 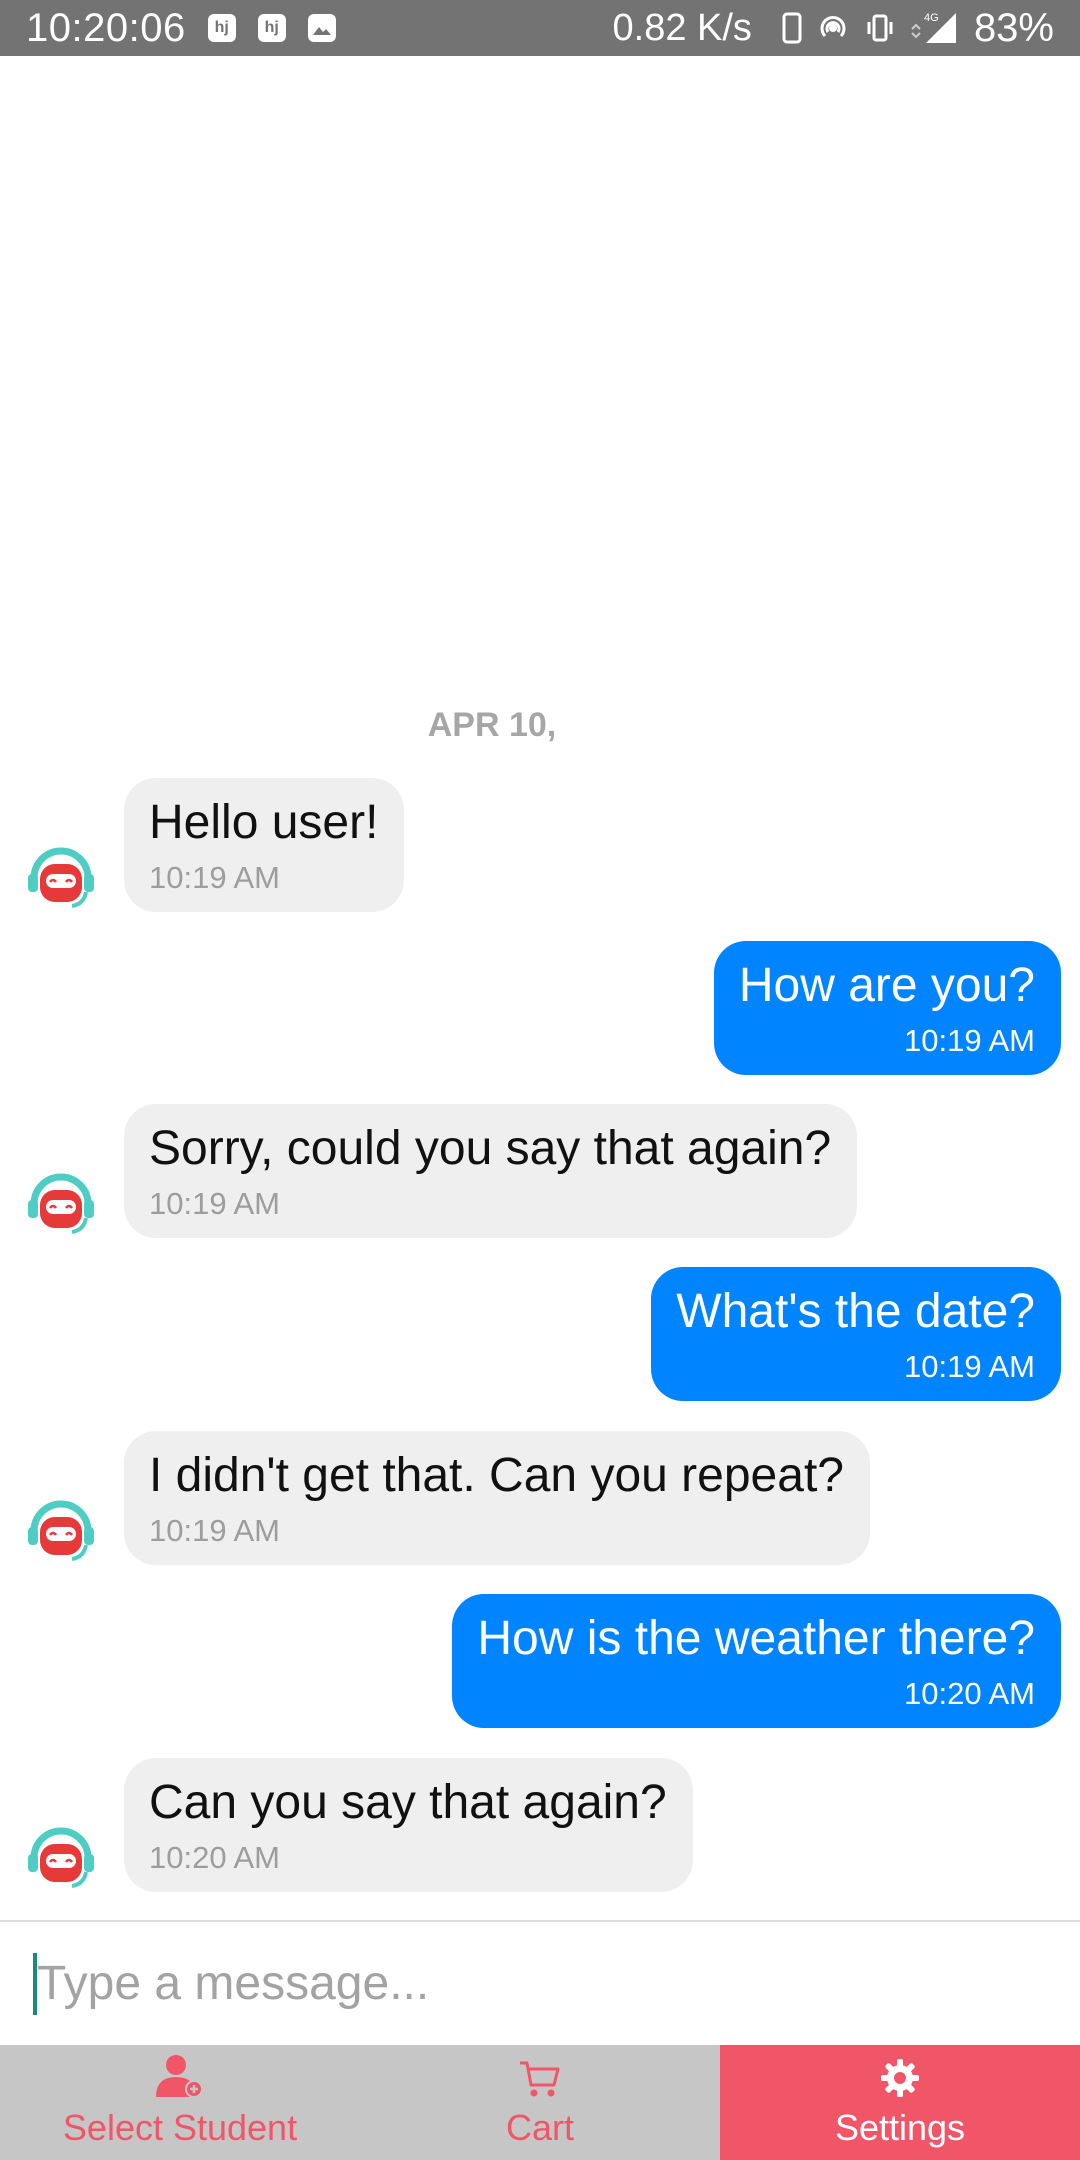 I want to click on image-icon, so click(x=321, y=28).